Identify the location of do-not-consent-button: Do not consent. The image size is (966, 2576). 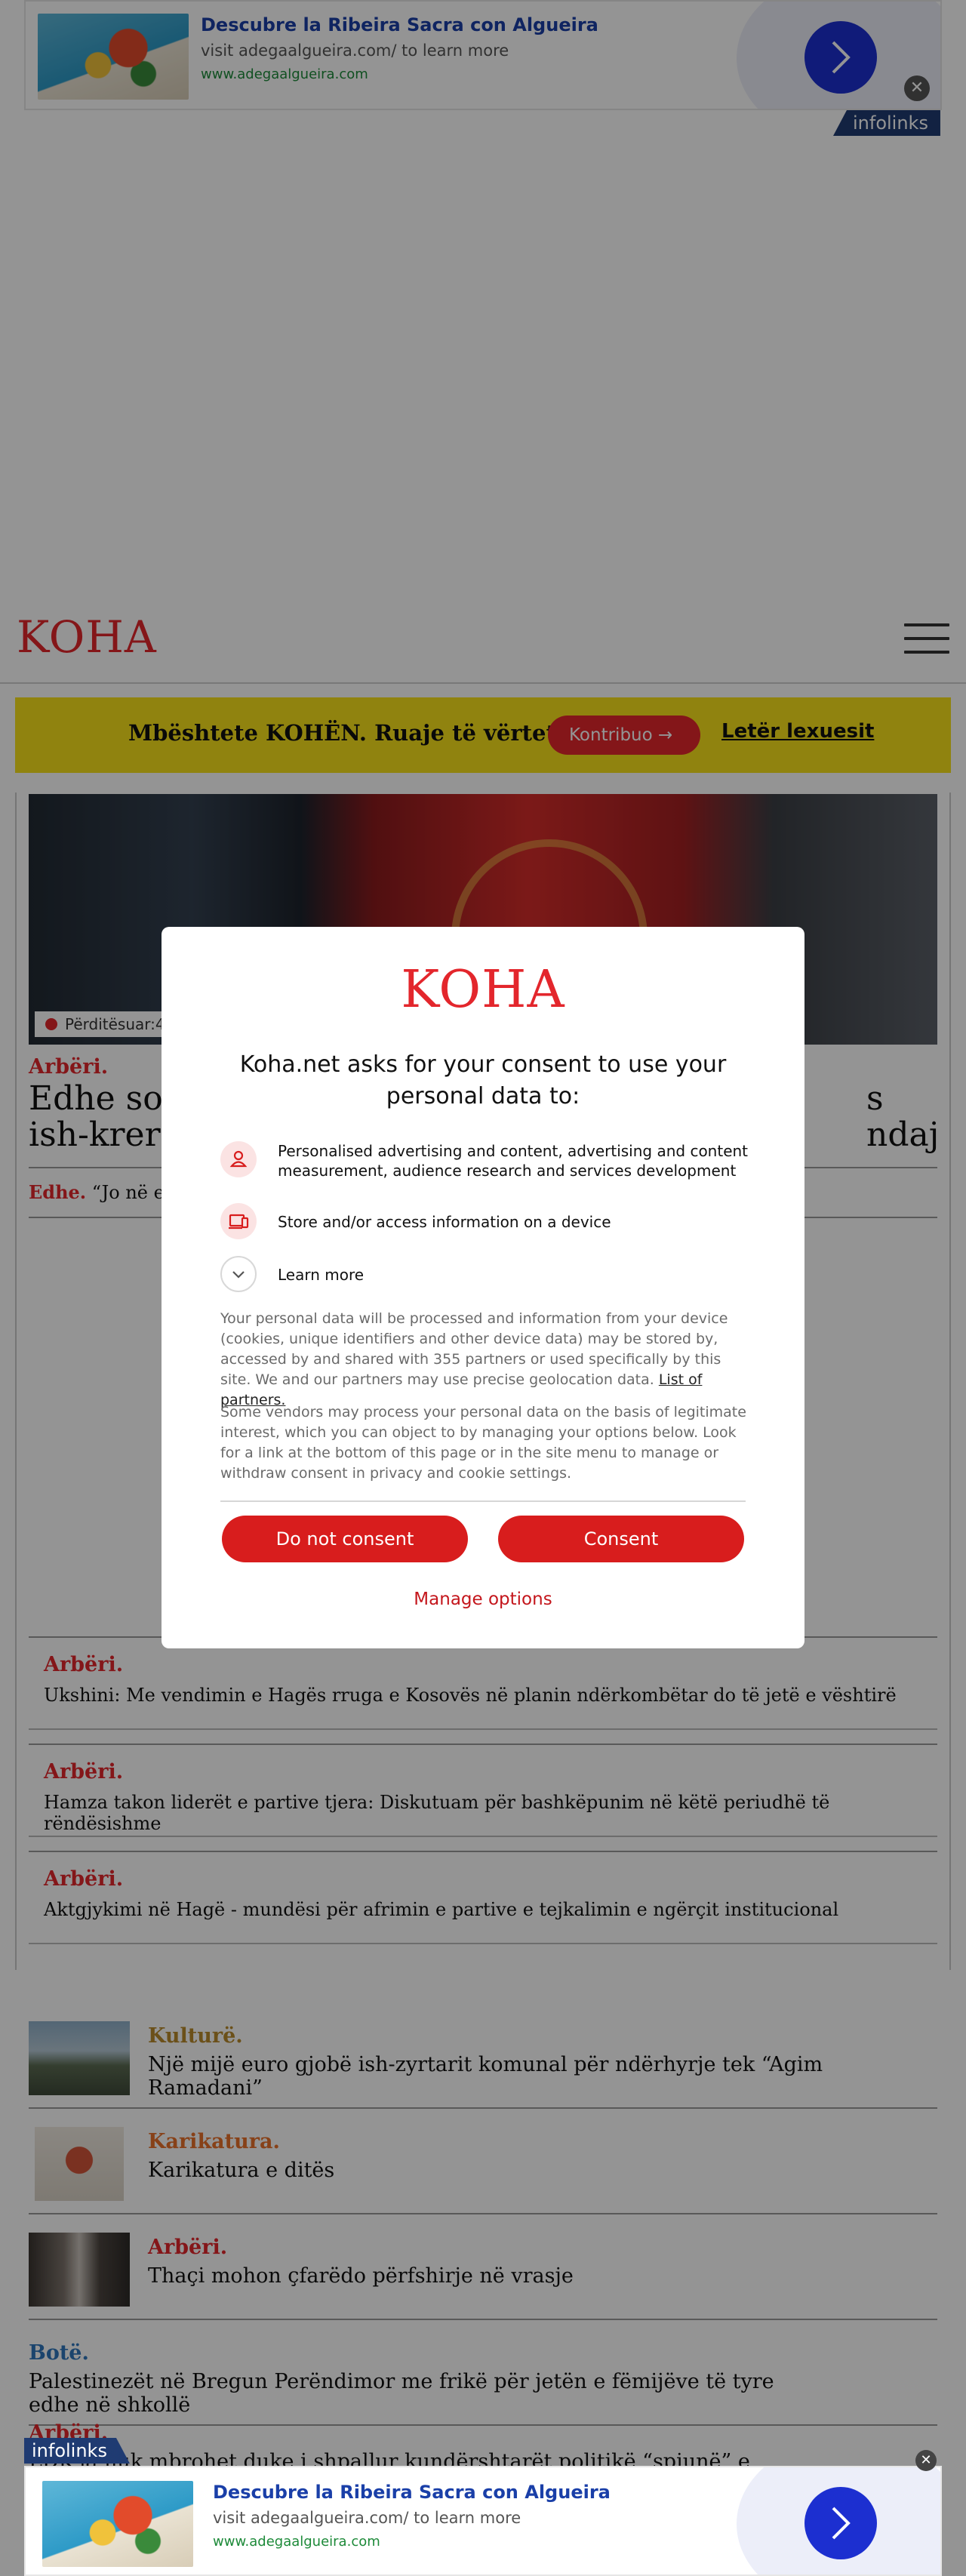
(345, 1539).